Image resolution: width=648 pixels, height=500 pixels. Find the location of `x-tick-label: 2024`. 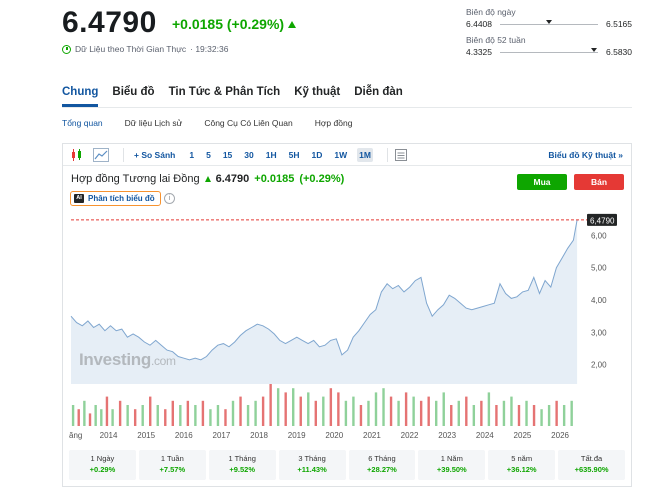

x-tick-label: 2024 is located at coordinates (485, 435).